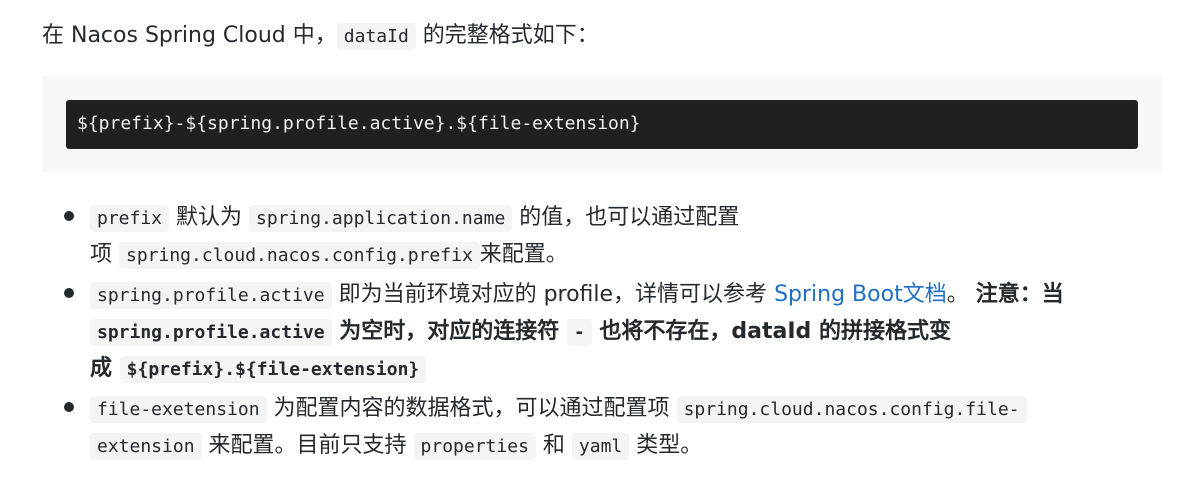 The image size is (1177, 480). I want to click on code-spring-application-name: spring.application.name, so click(381, 218).